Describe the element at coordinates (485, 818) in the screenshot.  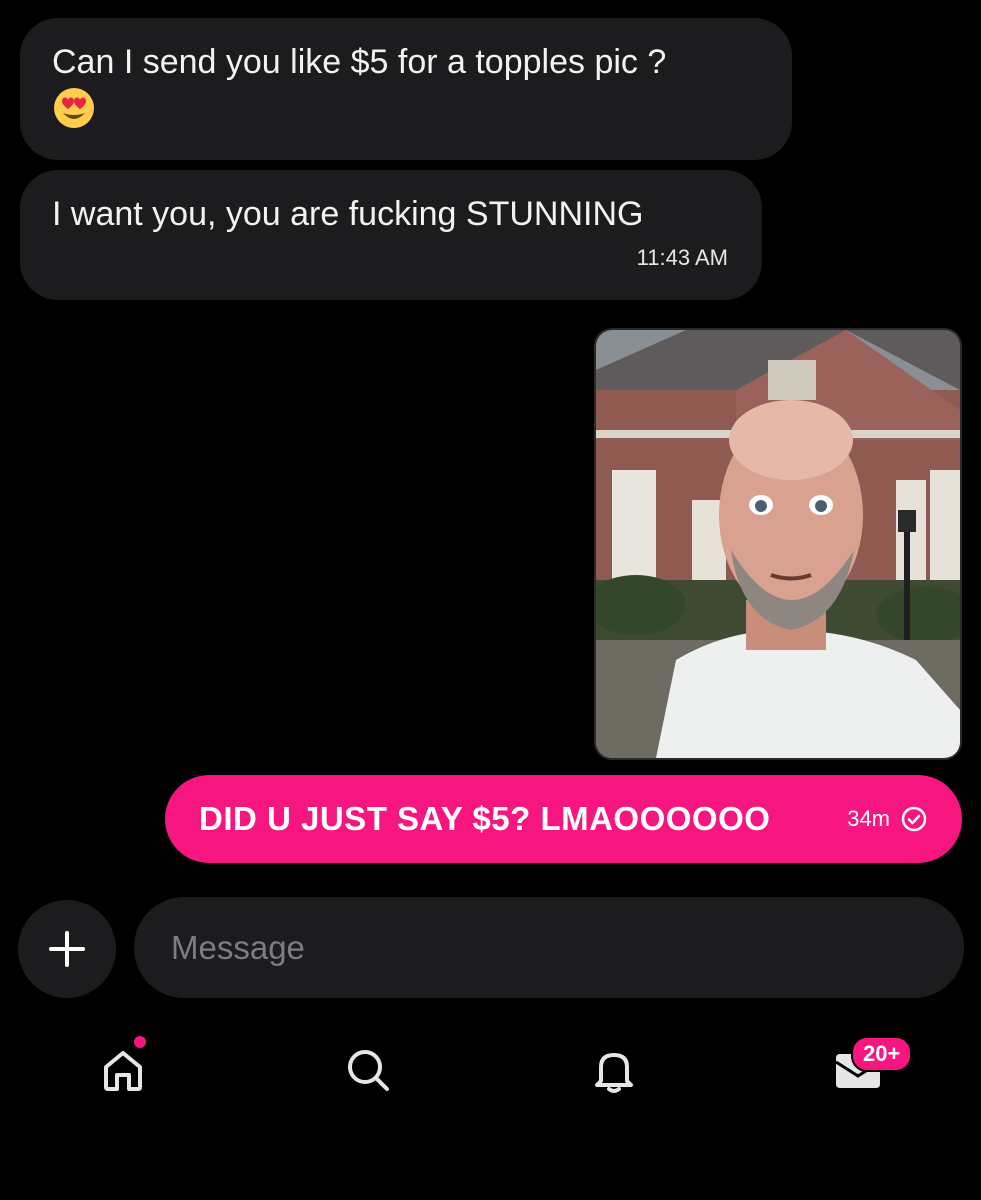
I see `message-text: DID U JUST SAY $5? LMAOOOOOO` at that location.